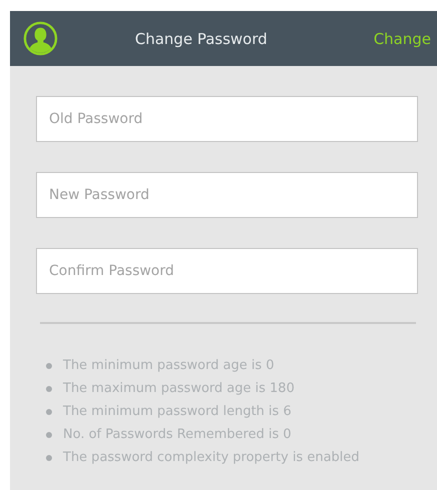 Image resolution: width=437 pixels, height=490 pixels. I want to click on screen-title: Change Password, so click(201, 39).